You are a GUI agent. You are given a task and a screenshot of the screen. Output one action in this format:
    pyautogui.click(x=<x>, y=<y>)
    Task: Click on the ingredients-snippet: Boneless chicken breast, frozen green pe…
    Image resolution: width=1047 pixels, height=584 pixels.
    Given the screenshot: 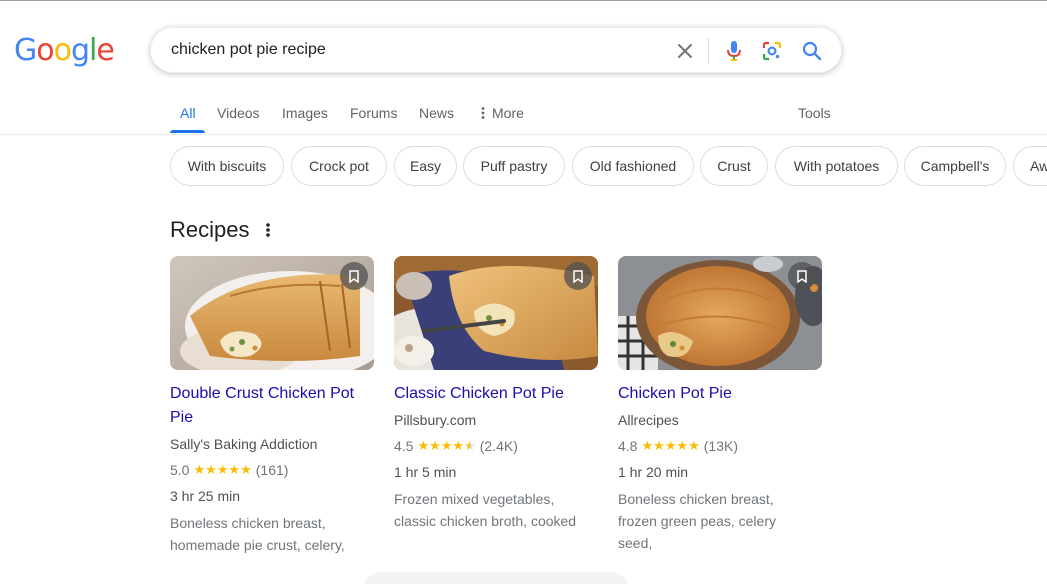 What is the action you would take?
    pyautogui.click(x=697, y=521)
    